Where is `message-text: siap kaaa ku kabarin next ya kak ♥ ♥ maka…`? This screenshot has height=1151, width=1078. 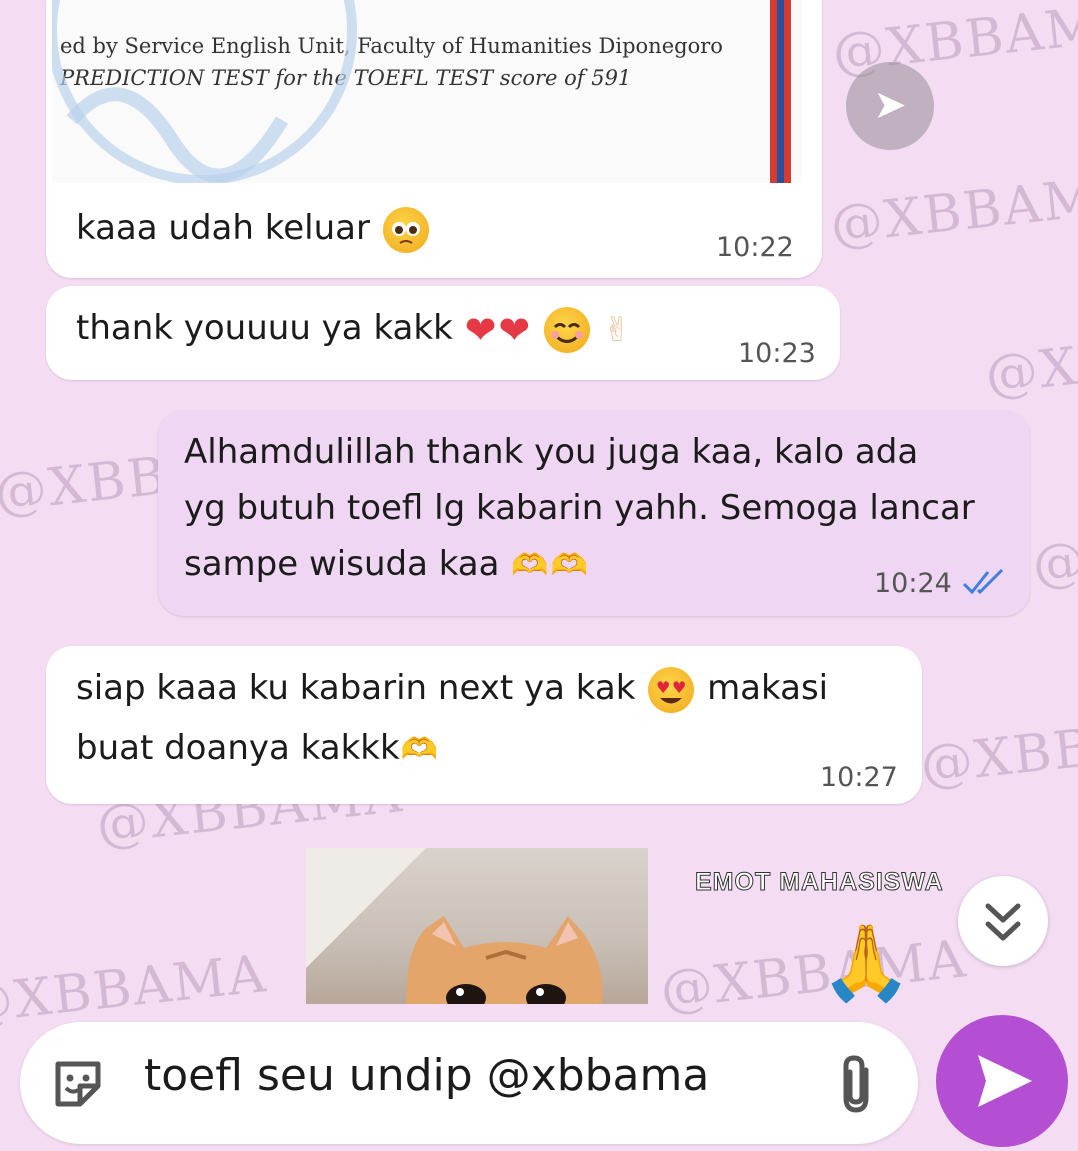
message-text: siap kaaa ku kabarin next ya kak ♥ ♥ maka… is located at coordinates (452, 688).